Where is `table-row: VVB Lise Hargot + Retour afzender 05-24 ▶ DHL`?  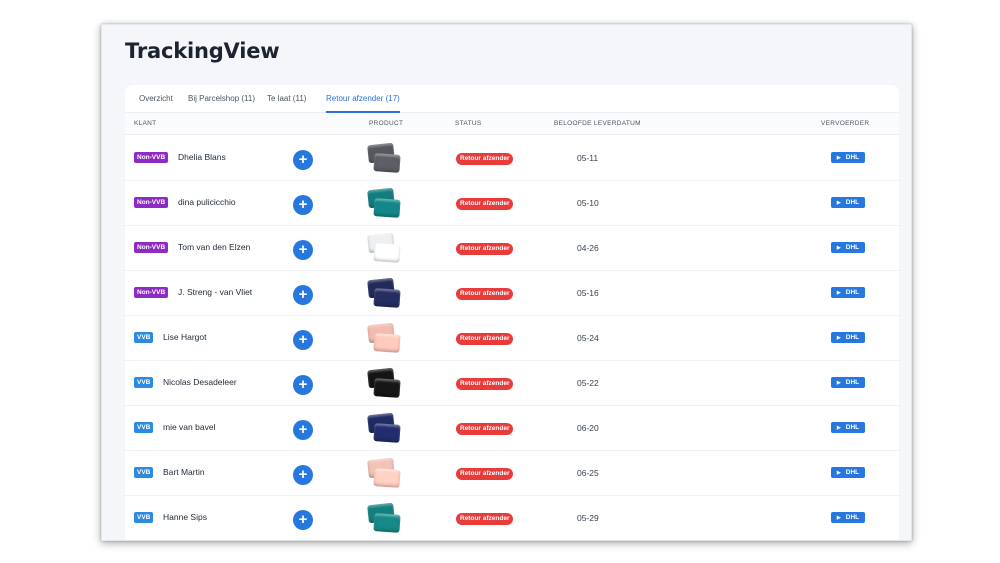
table-row: VVB Lise Hargot + Retour afzender 05-24 ▶ DHL is located at coordinates (512, 338).